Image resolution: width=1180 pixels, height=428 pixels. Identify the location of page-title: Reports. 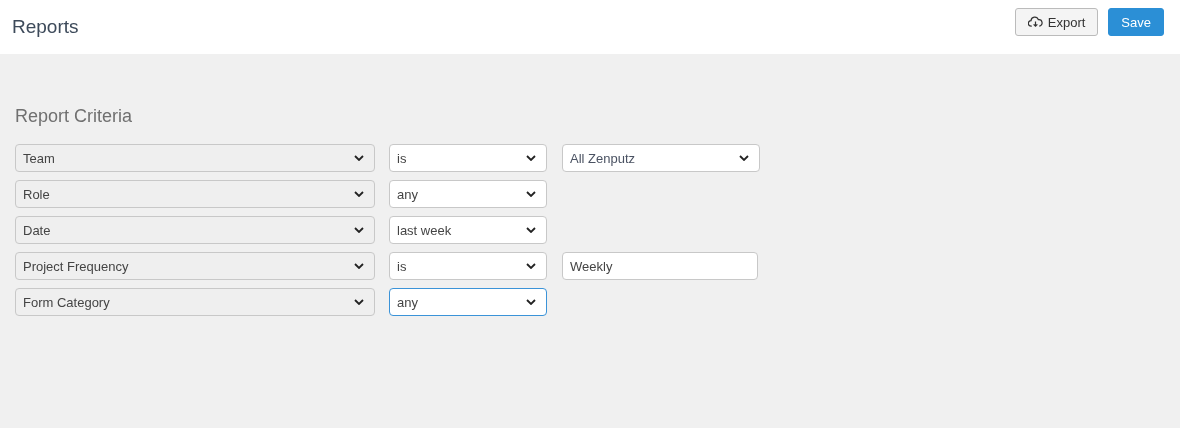
(45, 27).